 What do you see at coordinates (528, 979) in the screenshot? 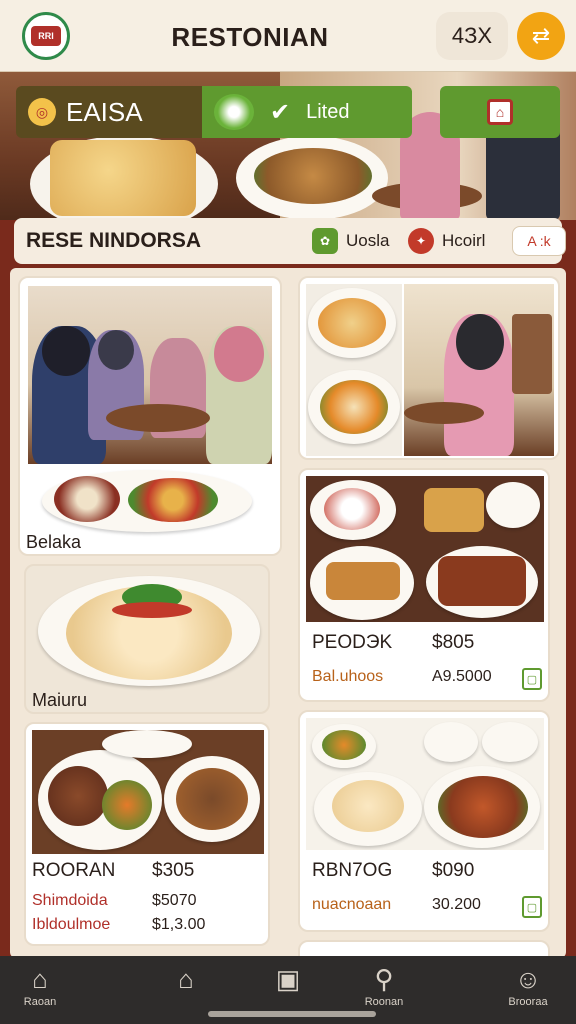
I see `profile-icon: ☺` at bounding box center [528, 979].